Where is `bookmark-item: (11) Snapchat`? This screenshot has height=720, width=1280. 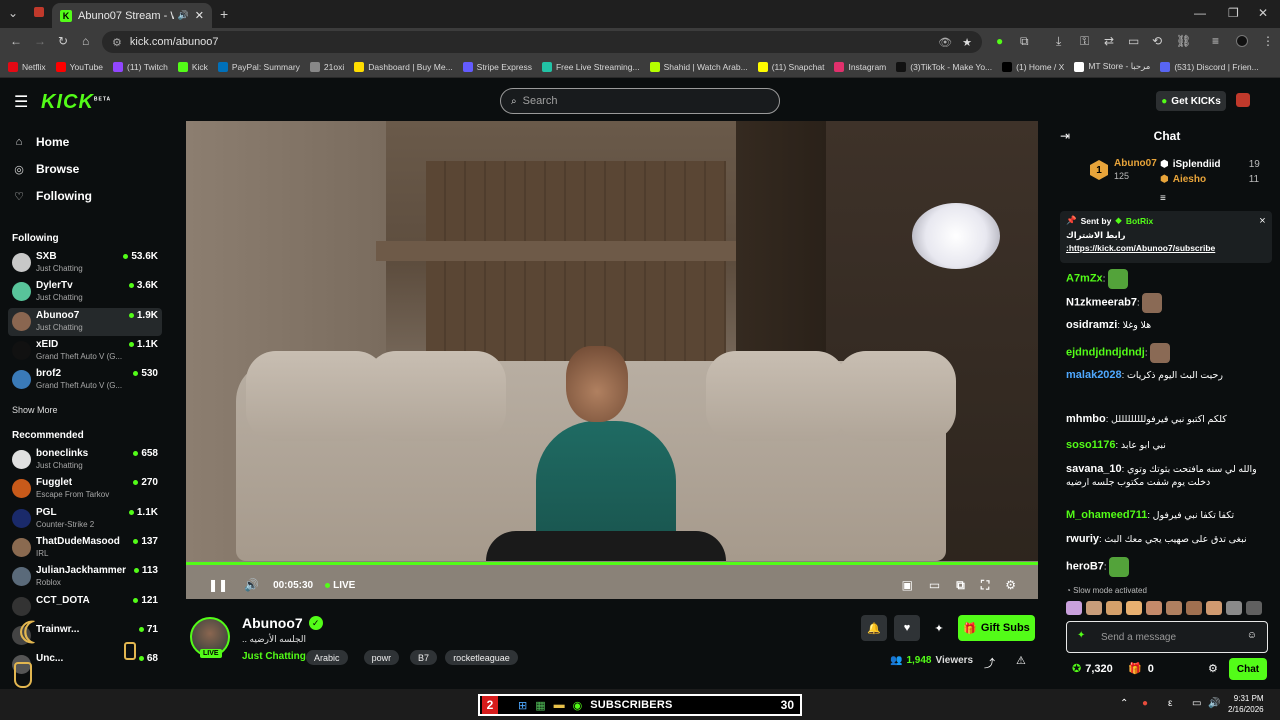 bookmark-item: (11) Snapchat is located at coordinates (790, 66).